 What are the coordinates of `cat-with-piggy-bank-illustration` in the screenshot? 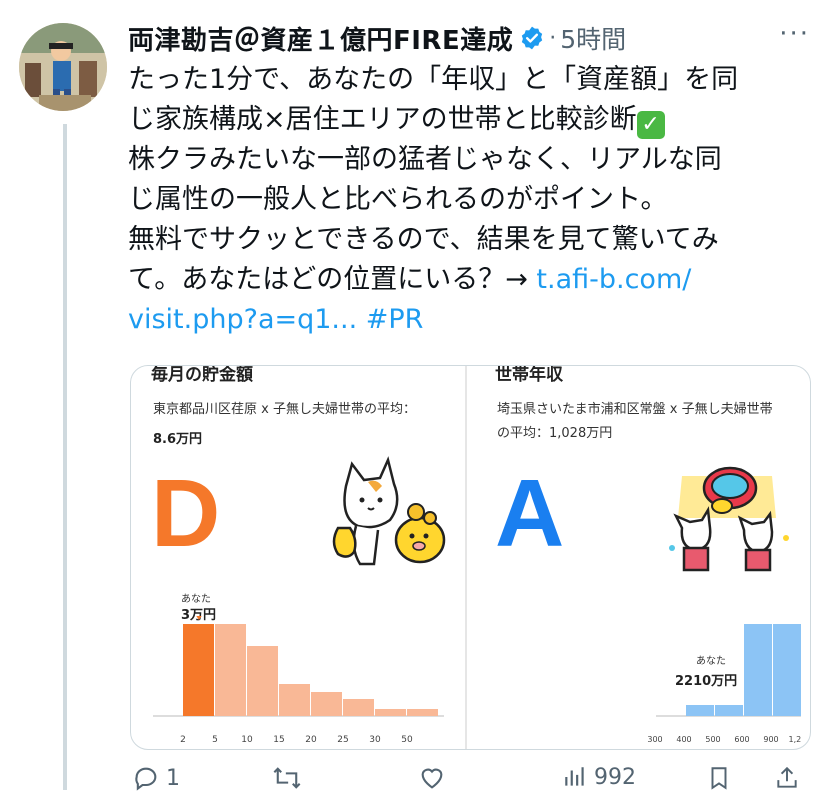 It's located at (389, 511).